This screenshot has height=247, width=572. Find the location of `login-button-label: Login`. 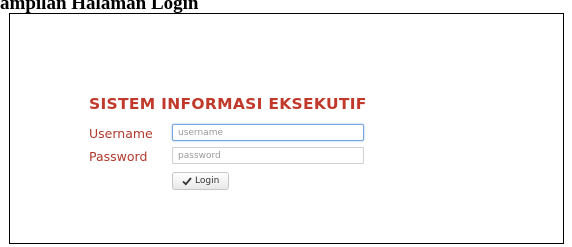

login-button-label: Login is located at coordinates (207, 181).